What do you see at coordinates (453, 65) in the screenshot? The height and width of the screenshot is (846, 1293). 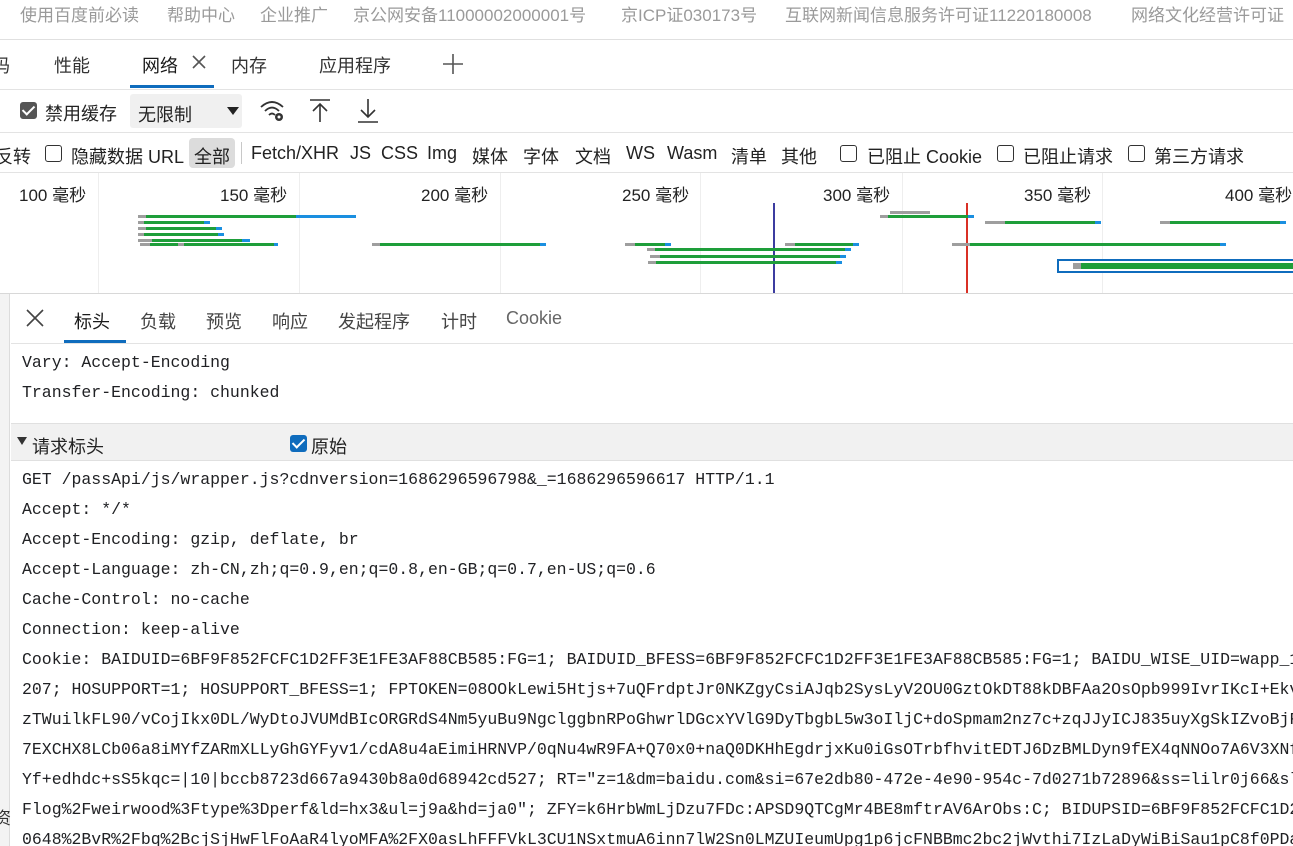 I see `add-tab-icon` at bounding box center [453, 65].